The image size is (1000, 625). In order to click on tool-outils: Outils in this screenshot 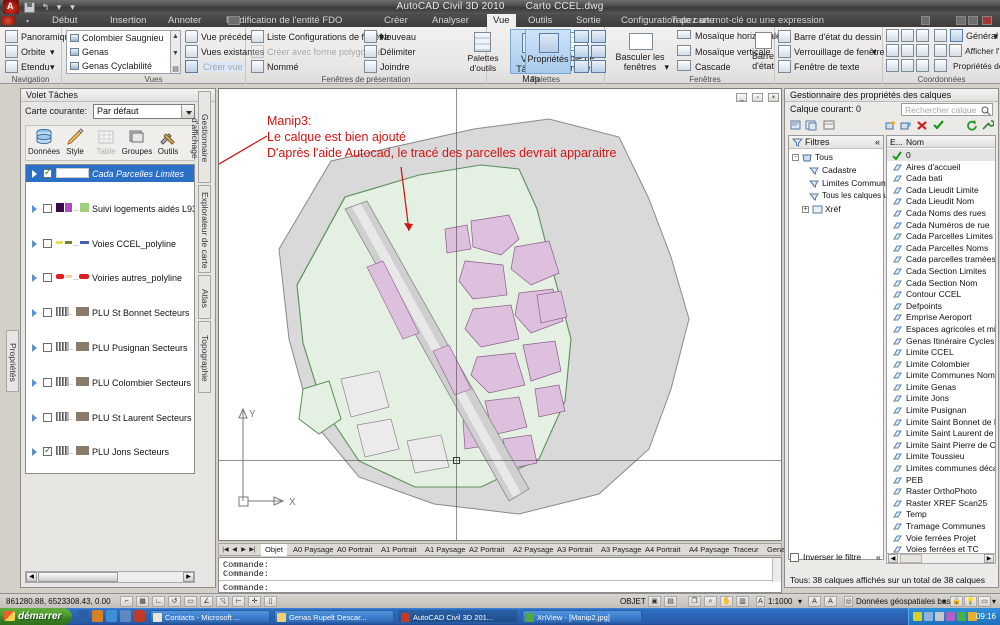, I will do `click(168, 142)`.